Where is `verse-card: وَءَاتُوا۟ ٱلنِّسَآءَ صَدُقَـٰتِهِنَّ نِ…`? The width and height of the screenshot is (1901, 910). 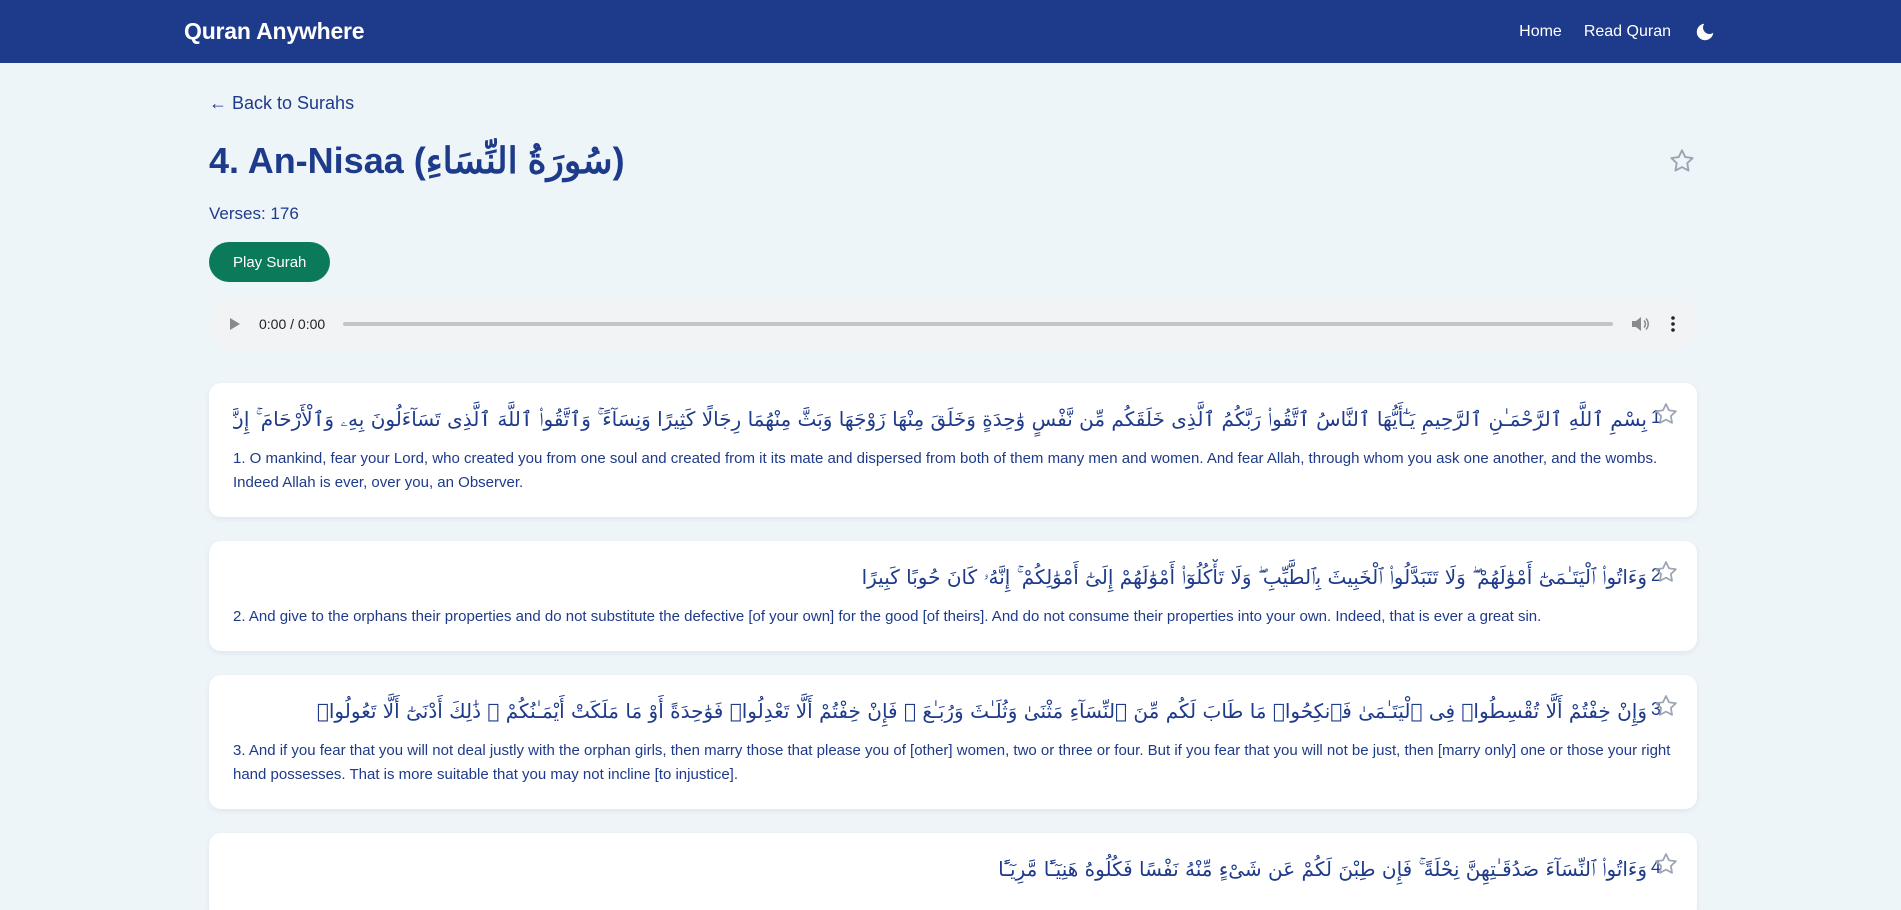 verse-card: وَءَاتُوا۟ ٱلنِّسَآءَ صَدُقَـٰتِهِنَّ نِ… is located at coordinates (953, 871).